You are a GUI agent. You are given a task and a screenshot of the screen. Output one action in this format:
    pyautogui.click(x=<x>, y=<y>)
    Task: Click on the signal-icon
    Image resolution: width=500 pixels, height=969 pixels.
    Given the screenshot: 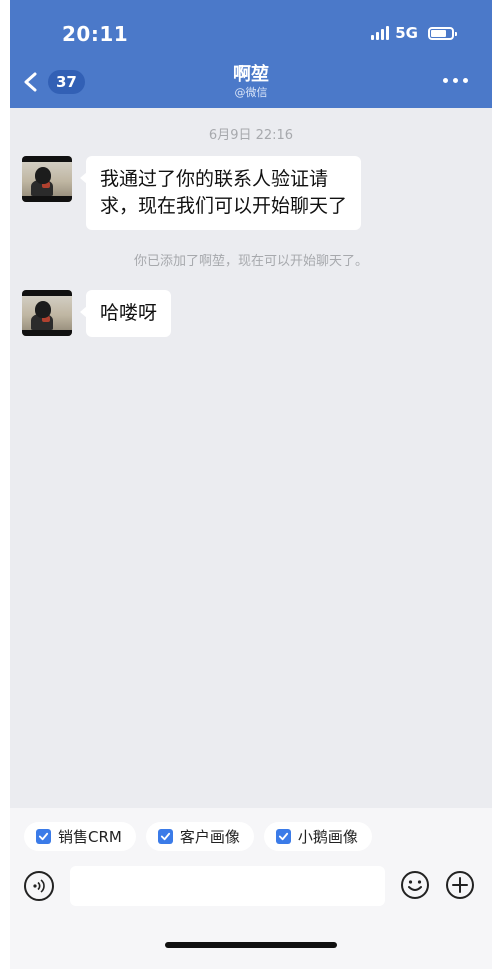 What is the action you would take?
    pyautogui.click(x=380, y=33)
    